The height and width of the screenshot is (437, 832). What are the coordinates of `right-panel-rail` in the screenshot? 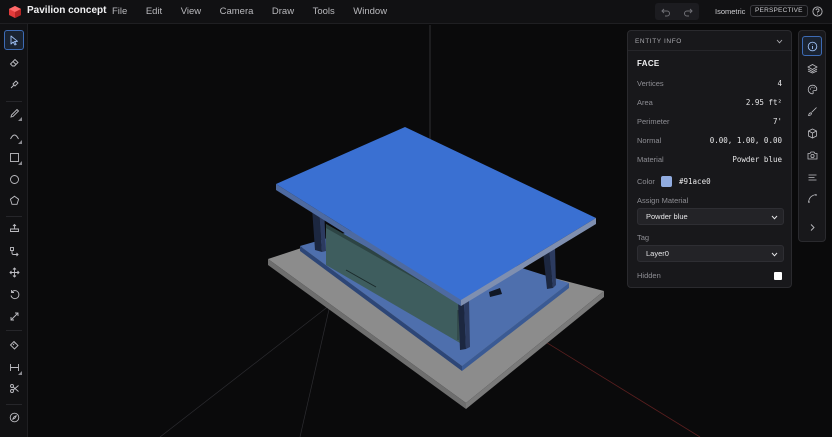 It's located at (812, 136).